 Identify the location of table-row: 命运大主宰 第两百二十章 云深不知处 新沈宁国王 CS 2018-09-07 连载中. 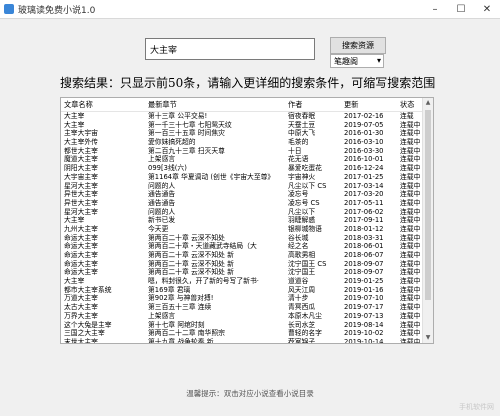
(247, 264).